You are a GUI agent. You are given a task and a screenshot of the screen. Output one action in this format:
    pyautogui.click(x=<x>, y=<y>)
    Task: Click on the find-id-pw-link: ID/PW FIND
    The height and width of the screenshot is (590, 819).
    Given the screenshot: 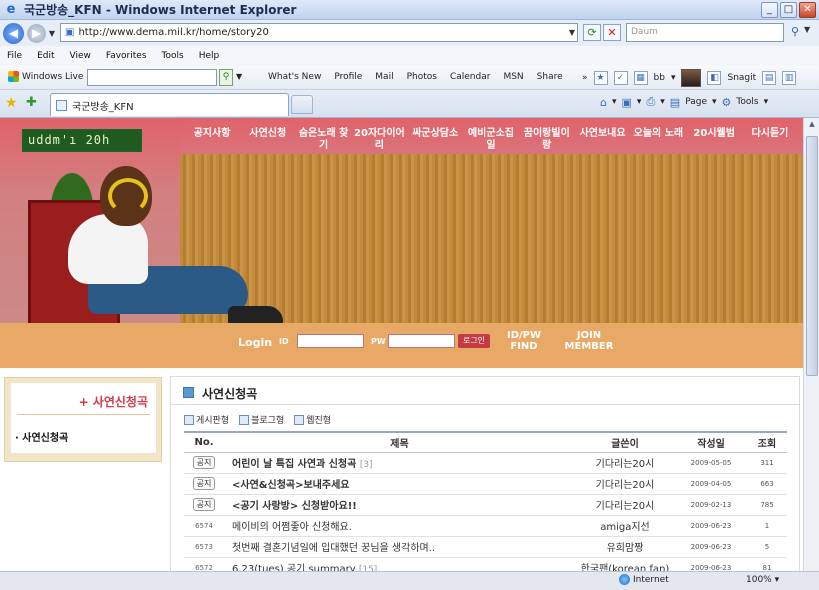 What is the action you would take?
    pyautogui.click(x=524, y=341)
    